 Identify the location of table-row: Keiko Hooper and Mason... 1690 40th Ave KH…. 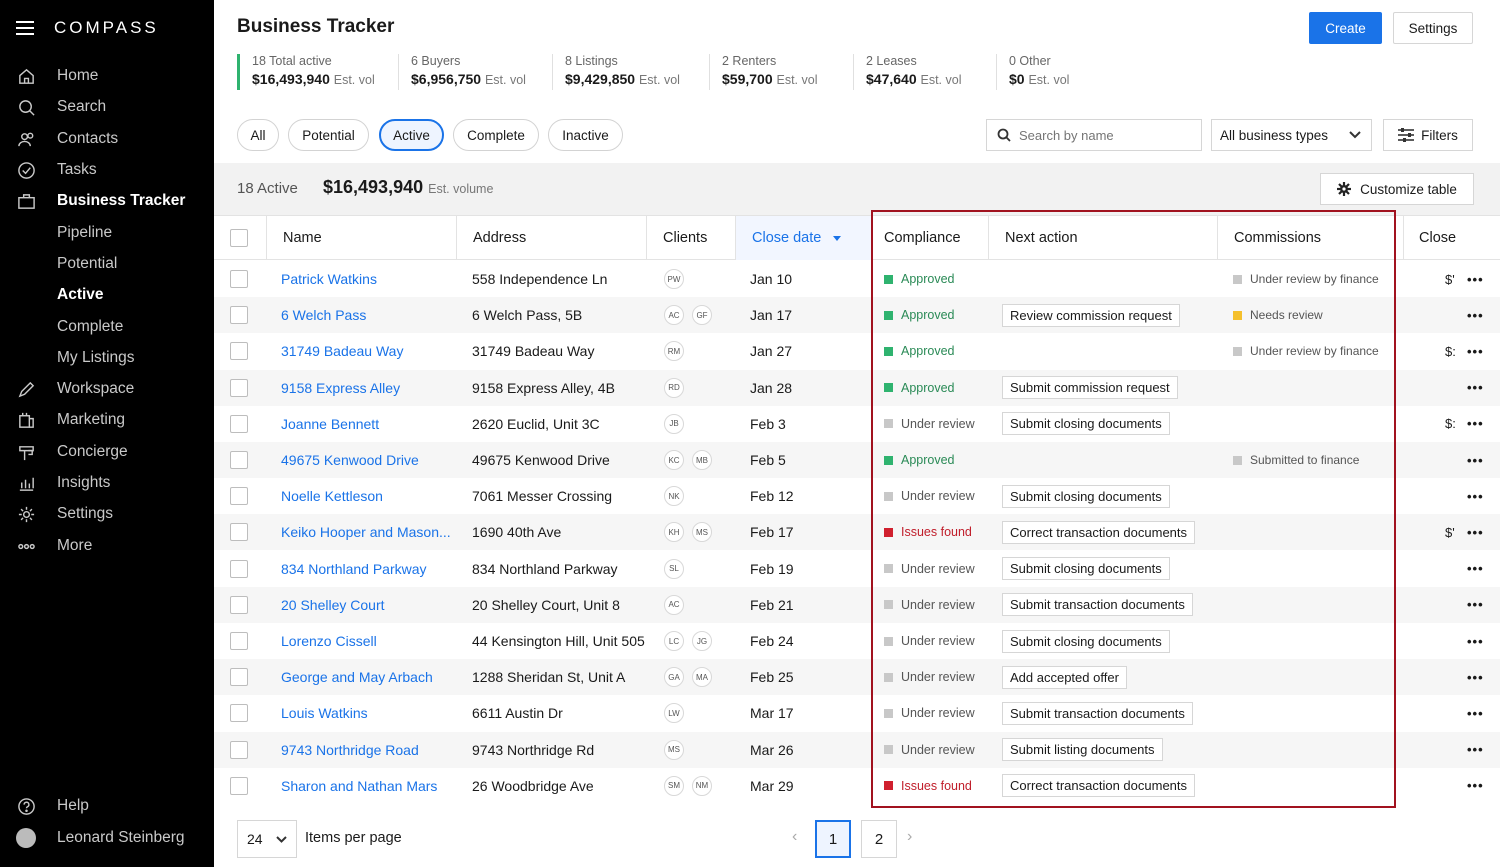
(857, 532).